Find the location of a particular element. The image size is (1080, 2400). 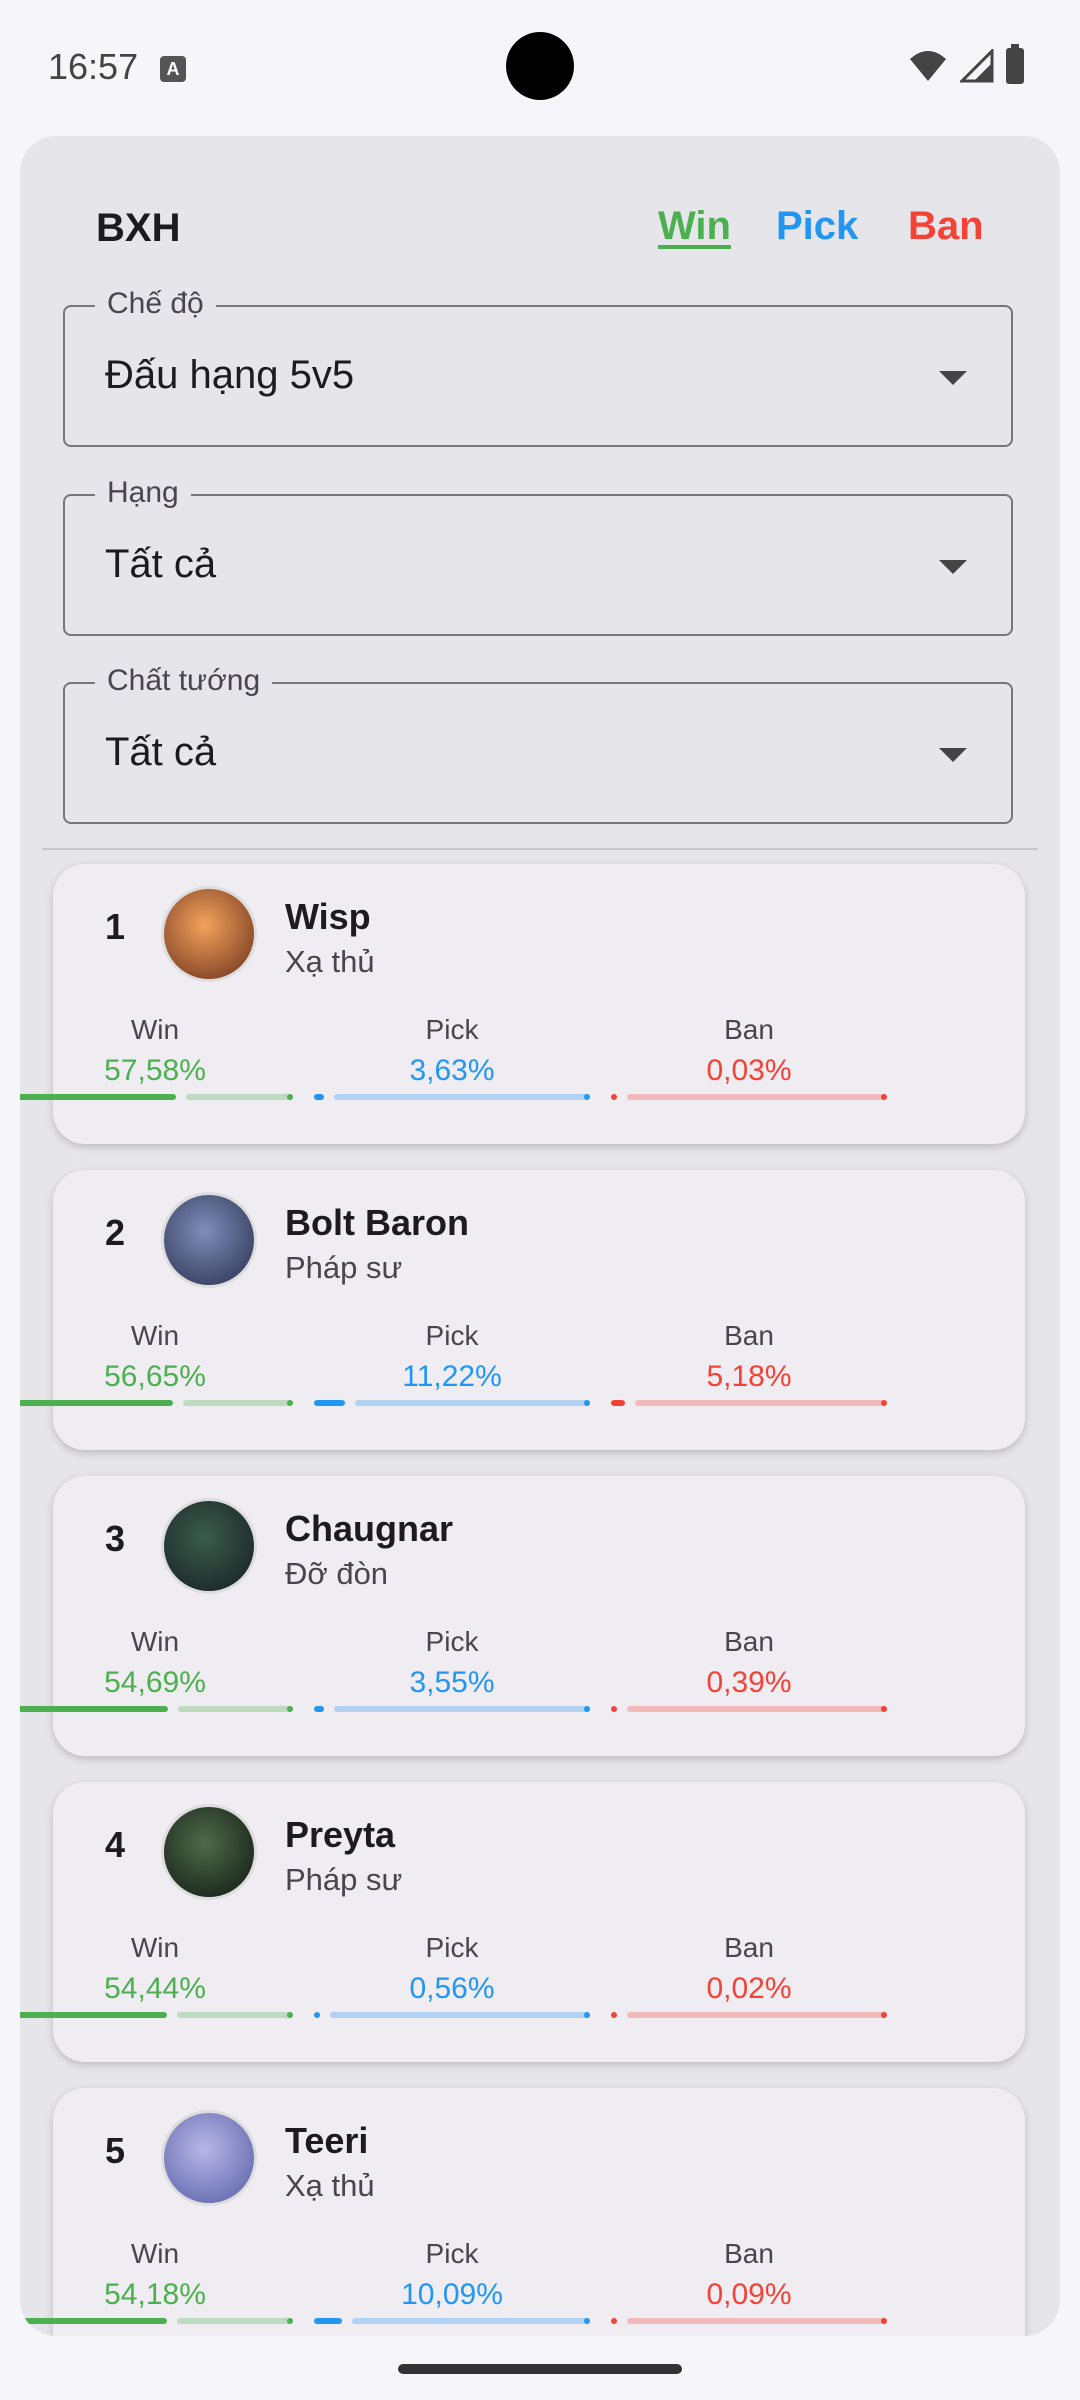

wifi-icon is located at coordinates (928, 66).